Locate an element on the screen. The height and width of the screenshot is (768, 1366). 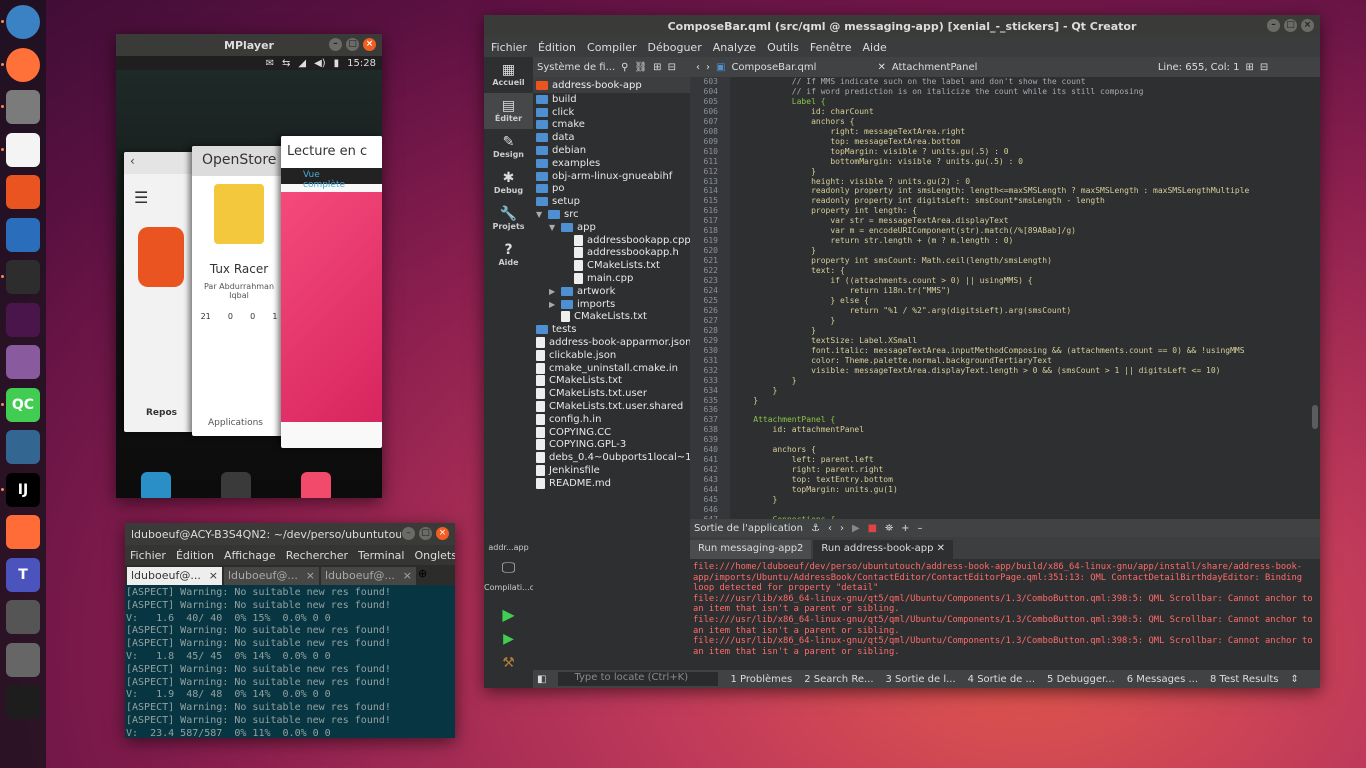
menu-item: Déboguer is located at coordinates (675, 47).